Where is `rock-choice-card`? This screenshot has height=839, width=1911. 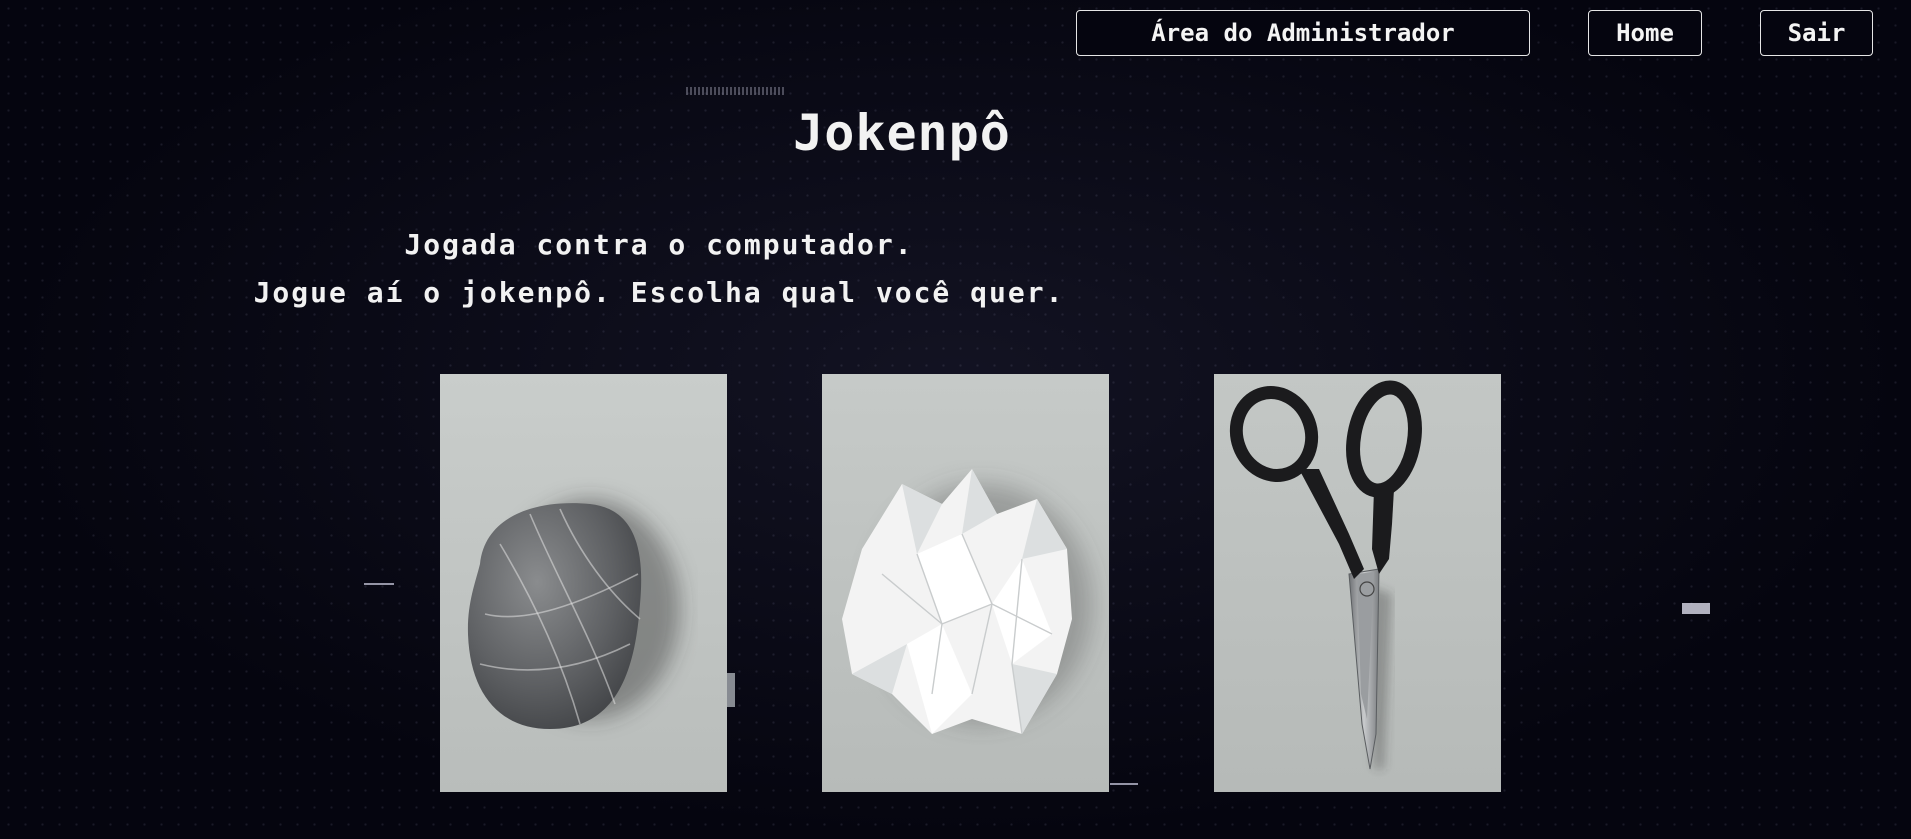 rock-choice-card is located at coordinates (583, 583).